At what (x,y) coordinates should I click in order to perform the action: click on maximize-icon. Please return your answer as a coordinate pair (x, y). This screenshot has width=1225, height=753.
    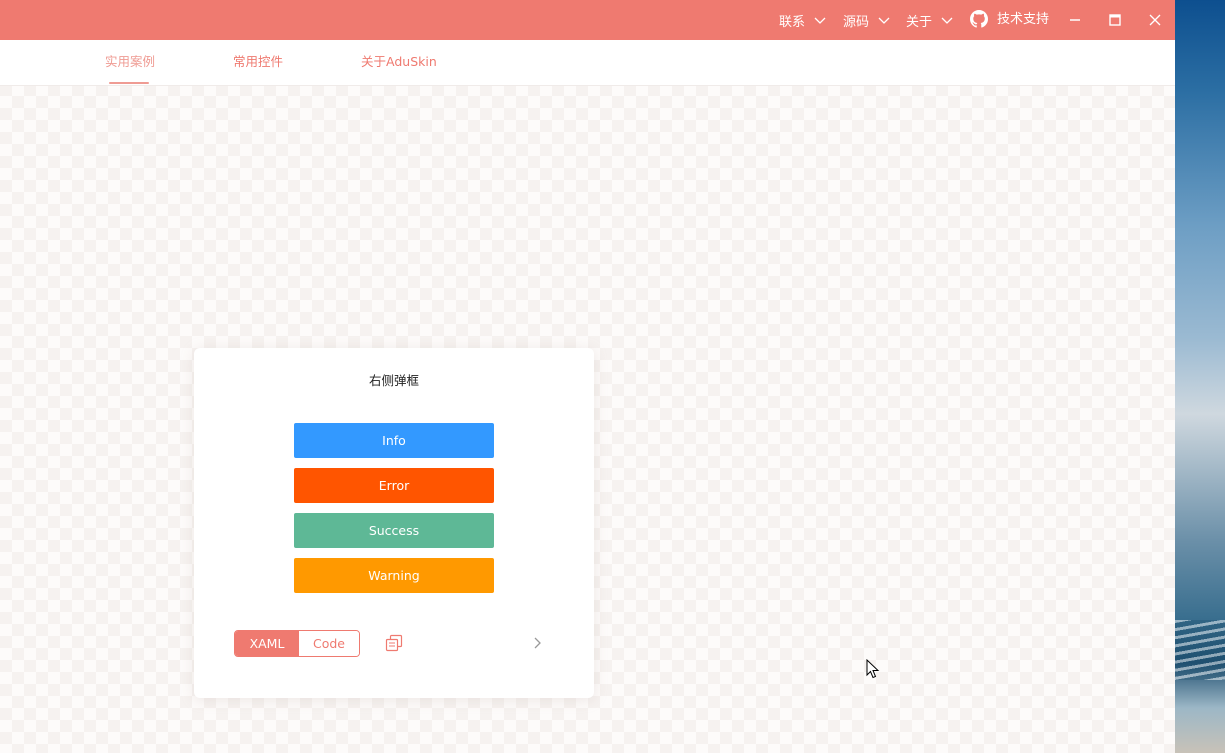
    Looking at the image, I should click on (1115, 20).